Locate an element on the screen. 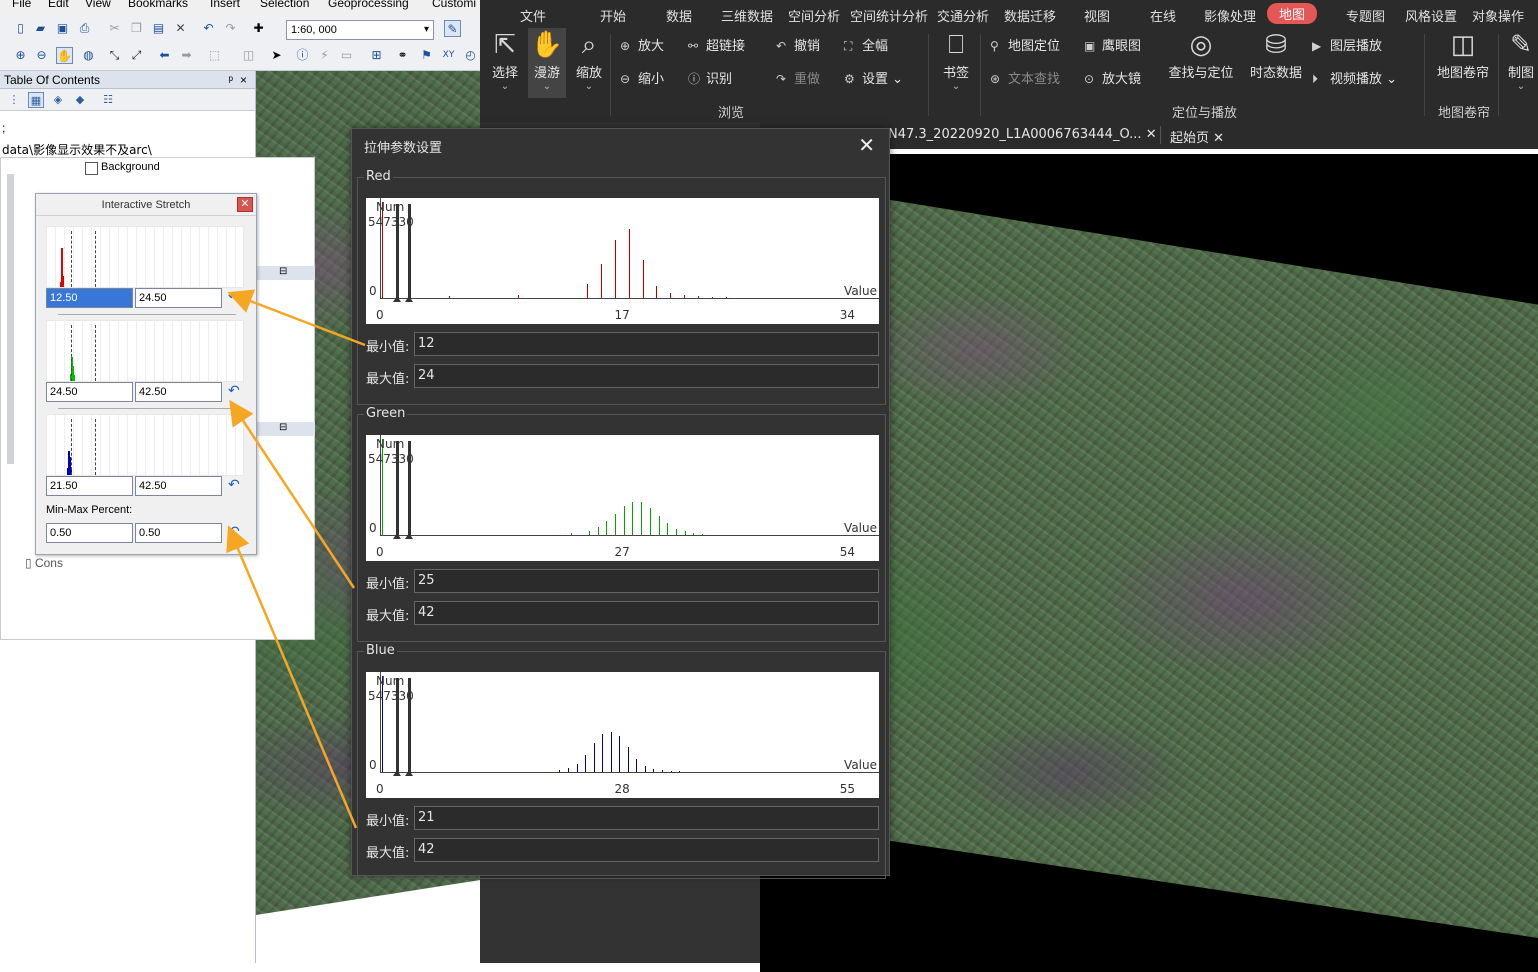 This screenshot has height=972, width=1538. tab-start-page: 起始页 ✕ is located at coordinates (1197, 136).